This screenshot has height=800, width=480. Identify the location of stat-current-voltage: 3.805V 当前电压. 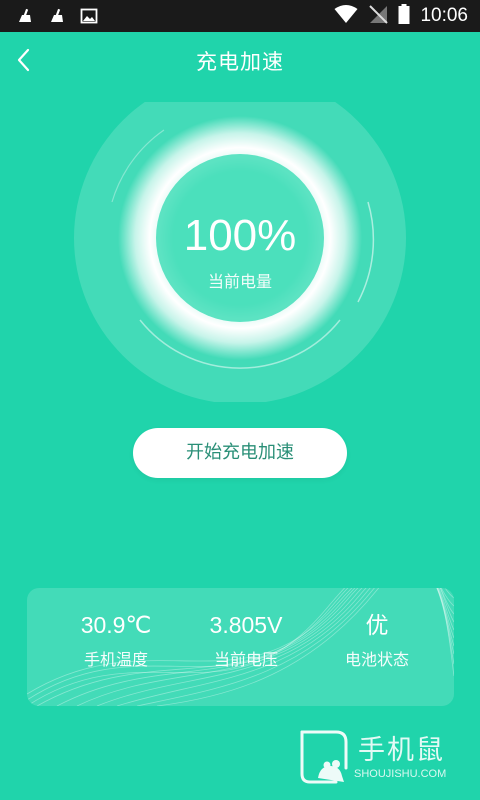
(246, 639).